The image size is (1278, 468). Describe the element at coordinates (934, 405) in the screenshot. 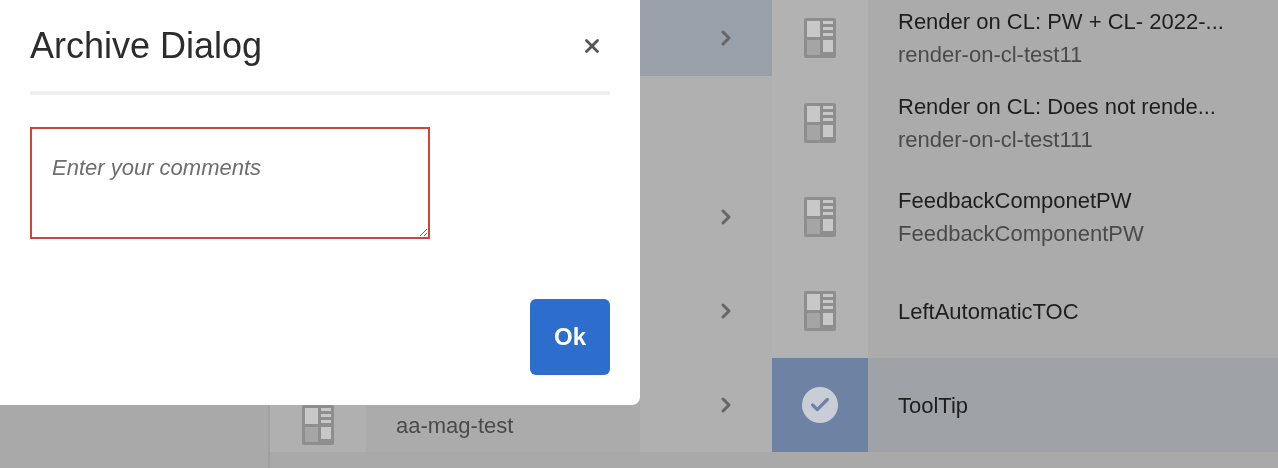

I see `item-title: ToolTip` at that location.